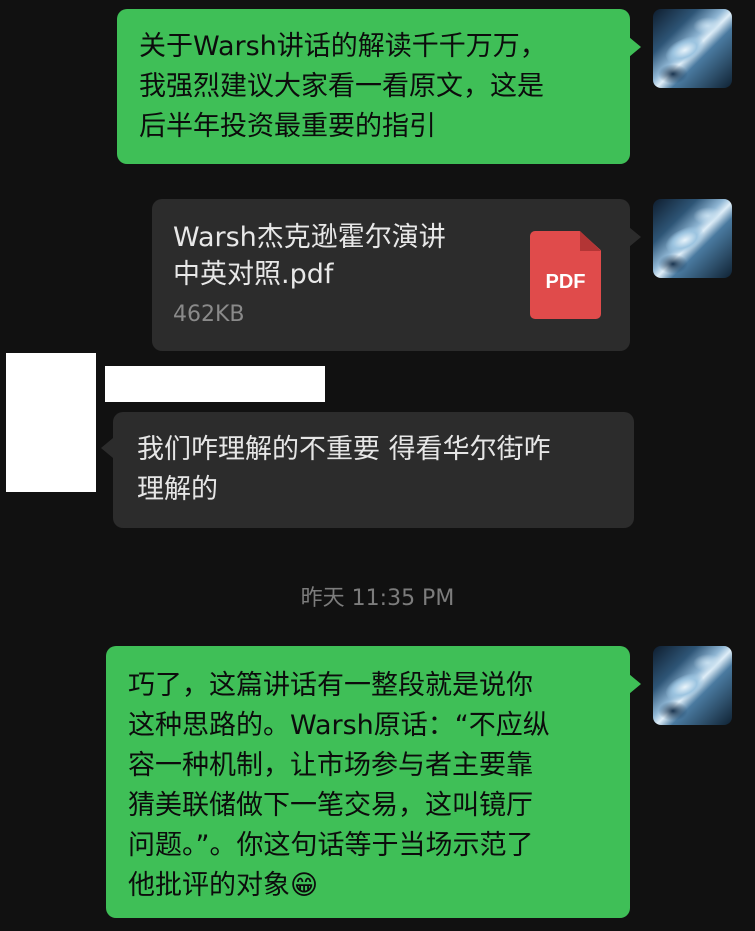 The height and width of the screenshot is (931, 755). I want to click on file-message-bubble: Warsh杰克逊霍尔演讲 中英对照.pdf 462KB PDF, so click(391, 275).